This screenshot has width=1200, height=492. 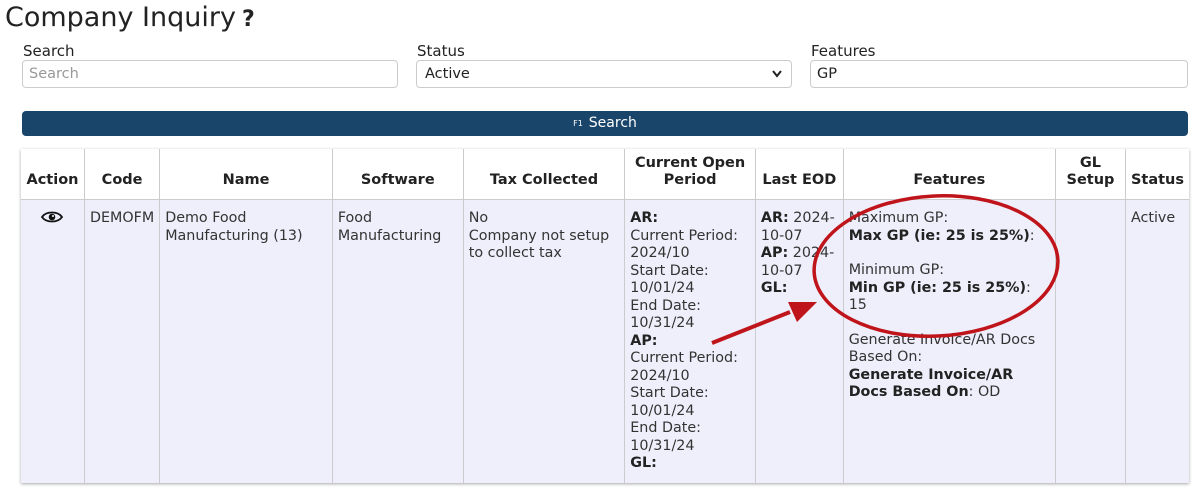 What do you see at coordinates (52, 220) in the screenshot?
I see `eye-icon` at bounding box center [52, 220].